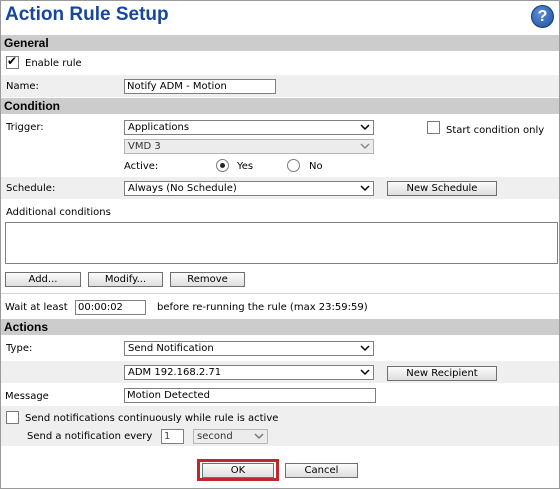  What do you see at coordinates (249, 146) in the screenshot?
I see `trigger-sub-select: VMD 3` at bounding box center [249, 146].